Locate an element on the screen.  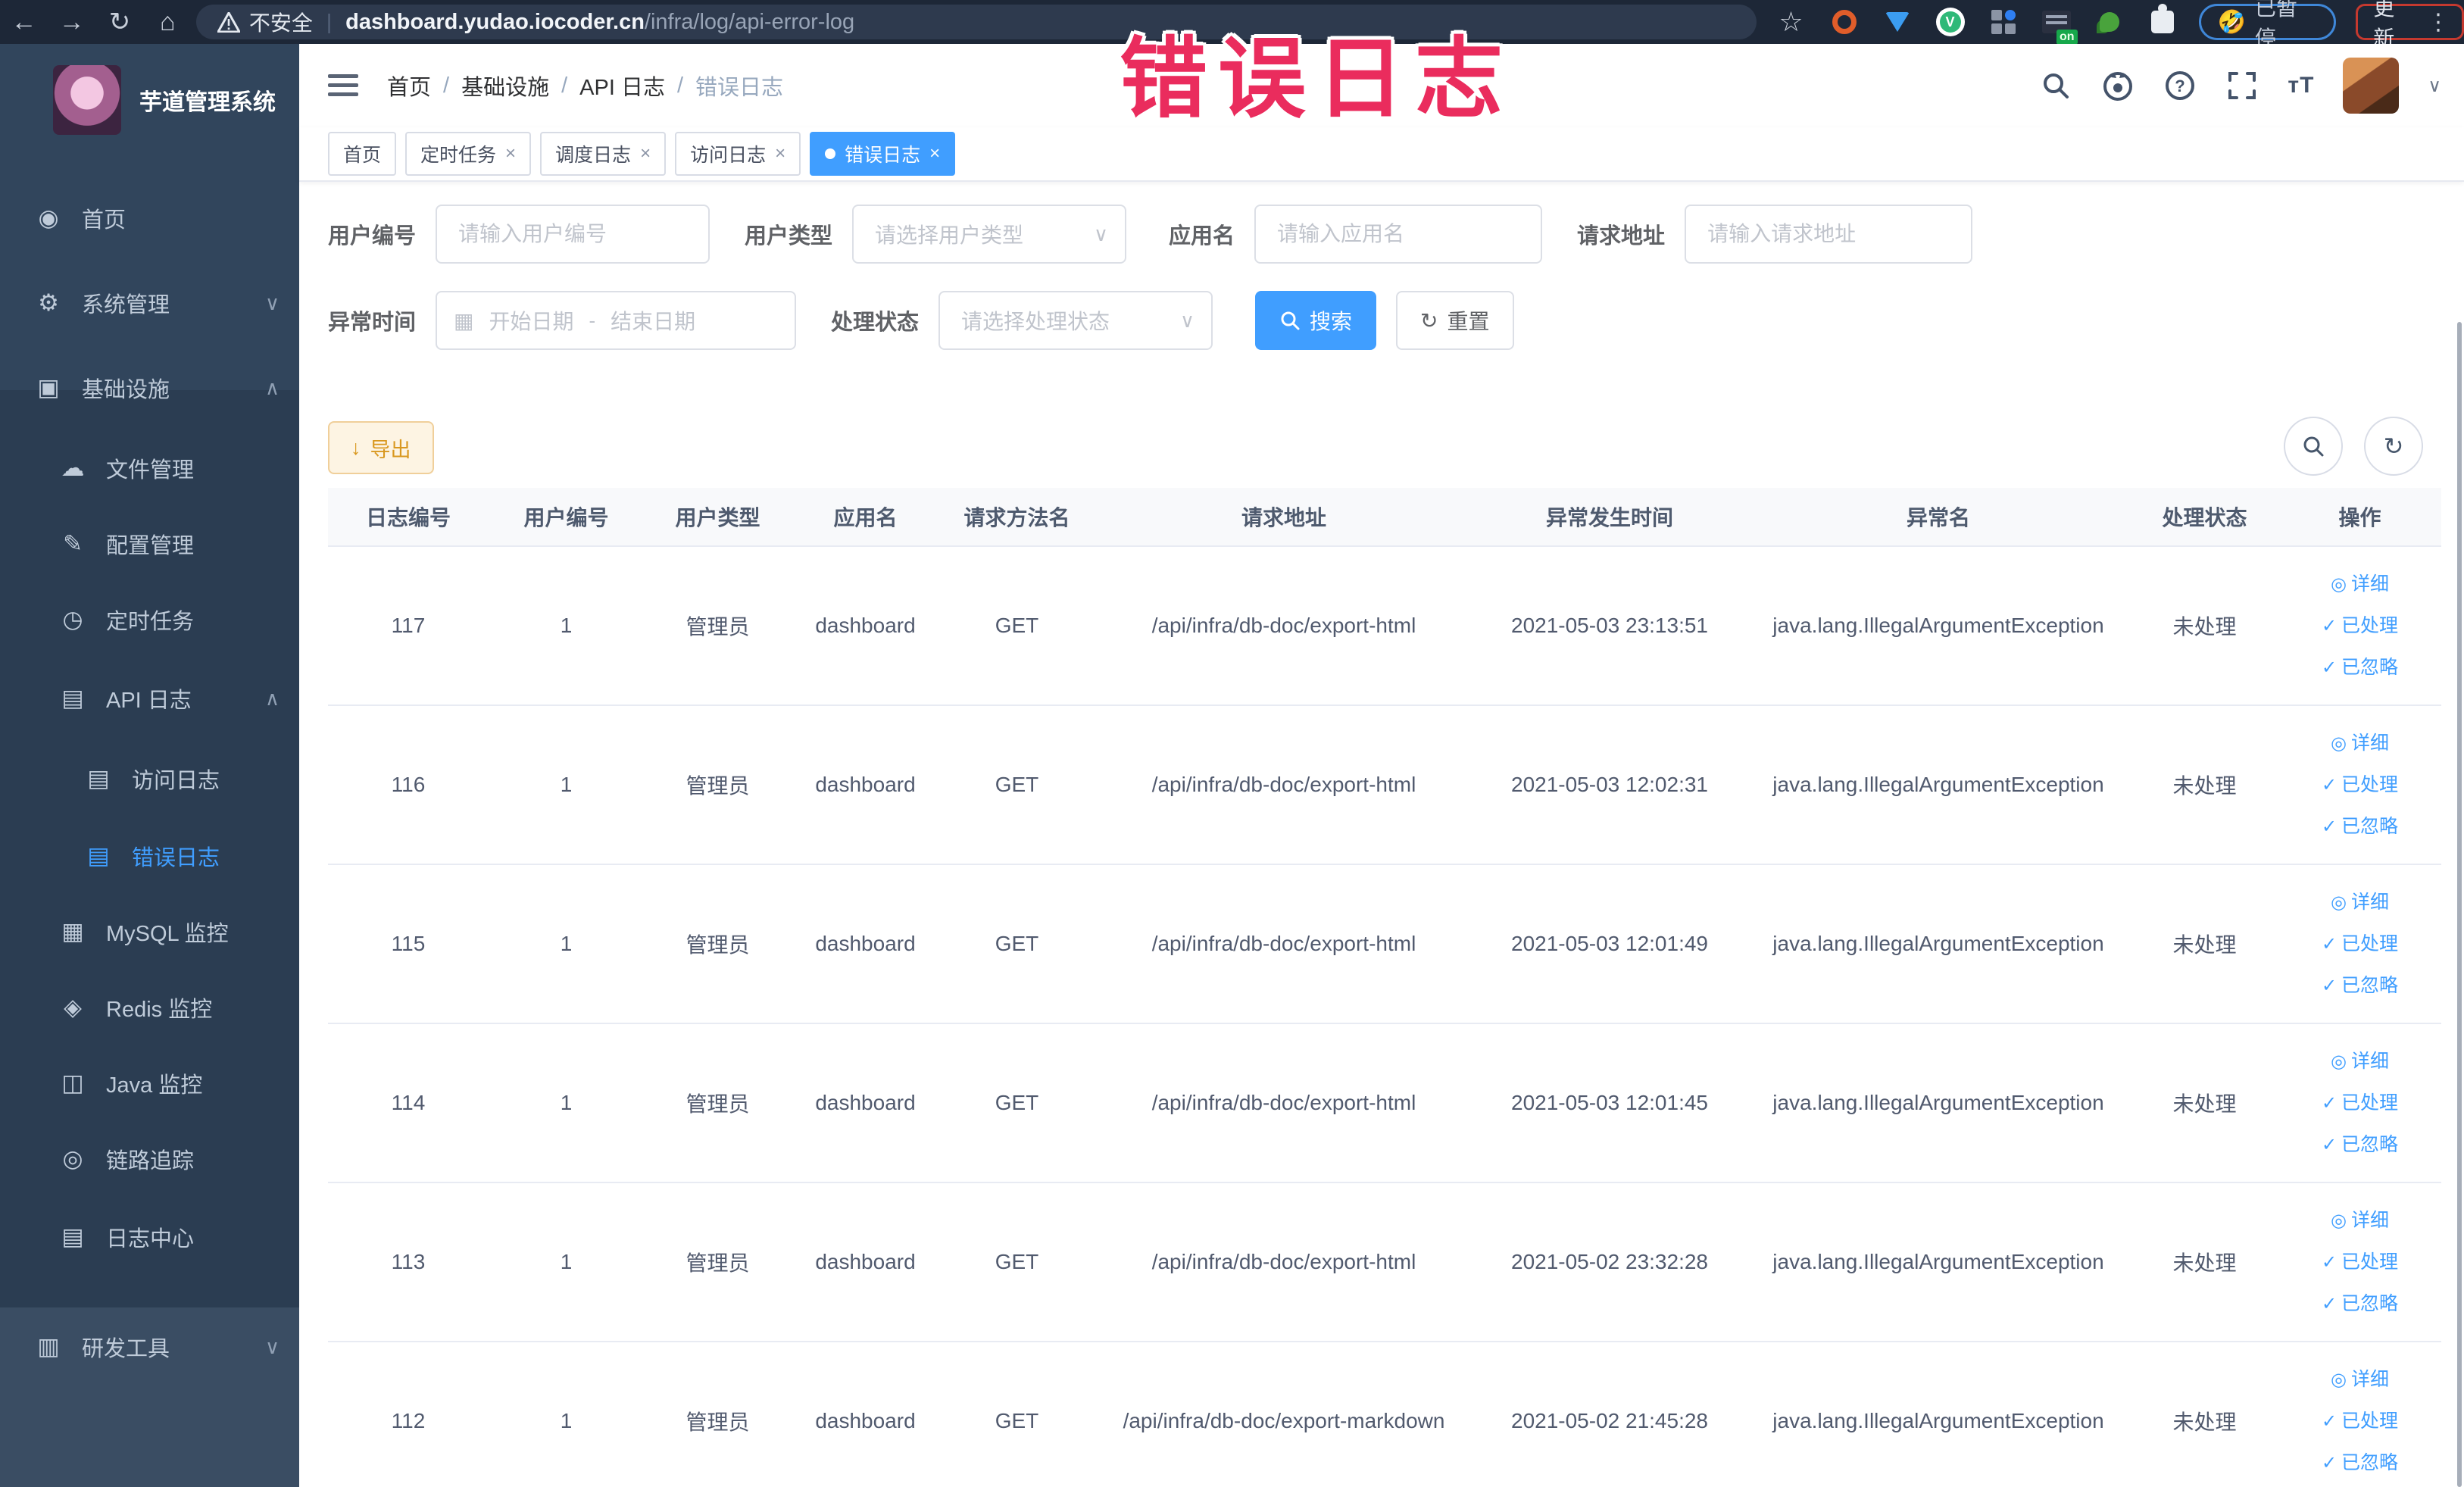
user-id-input is located at coordinates (573, 234).